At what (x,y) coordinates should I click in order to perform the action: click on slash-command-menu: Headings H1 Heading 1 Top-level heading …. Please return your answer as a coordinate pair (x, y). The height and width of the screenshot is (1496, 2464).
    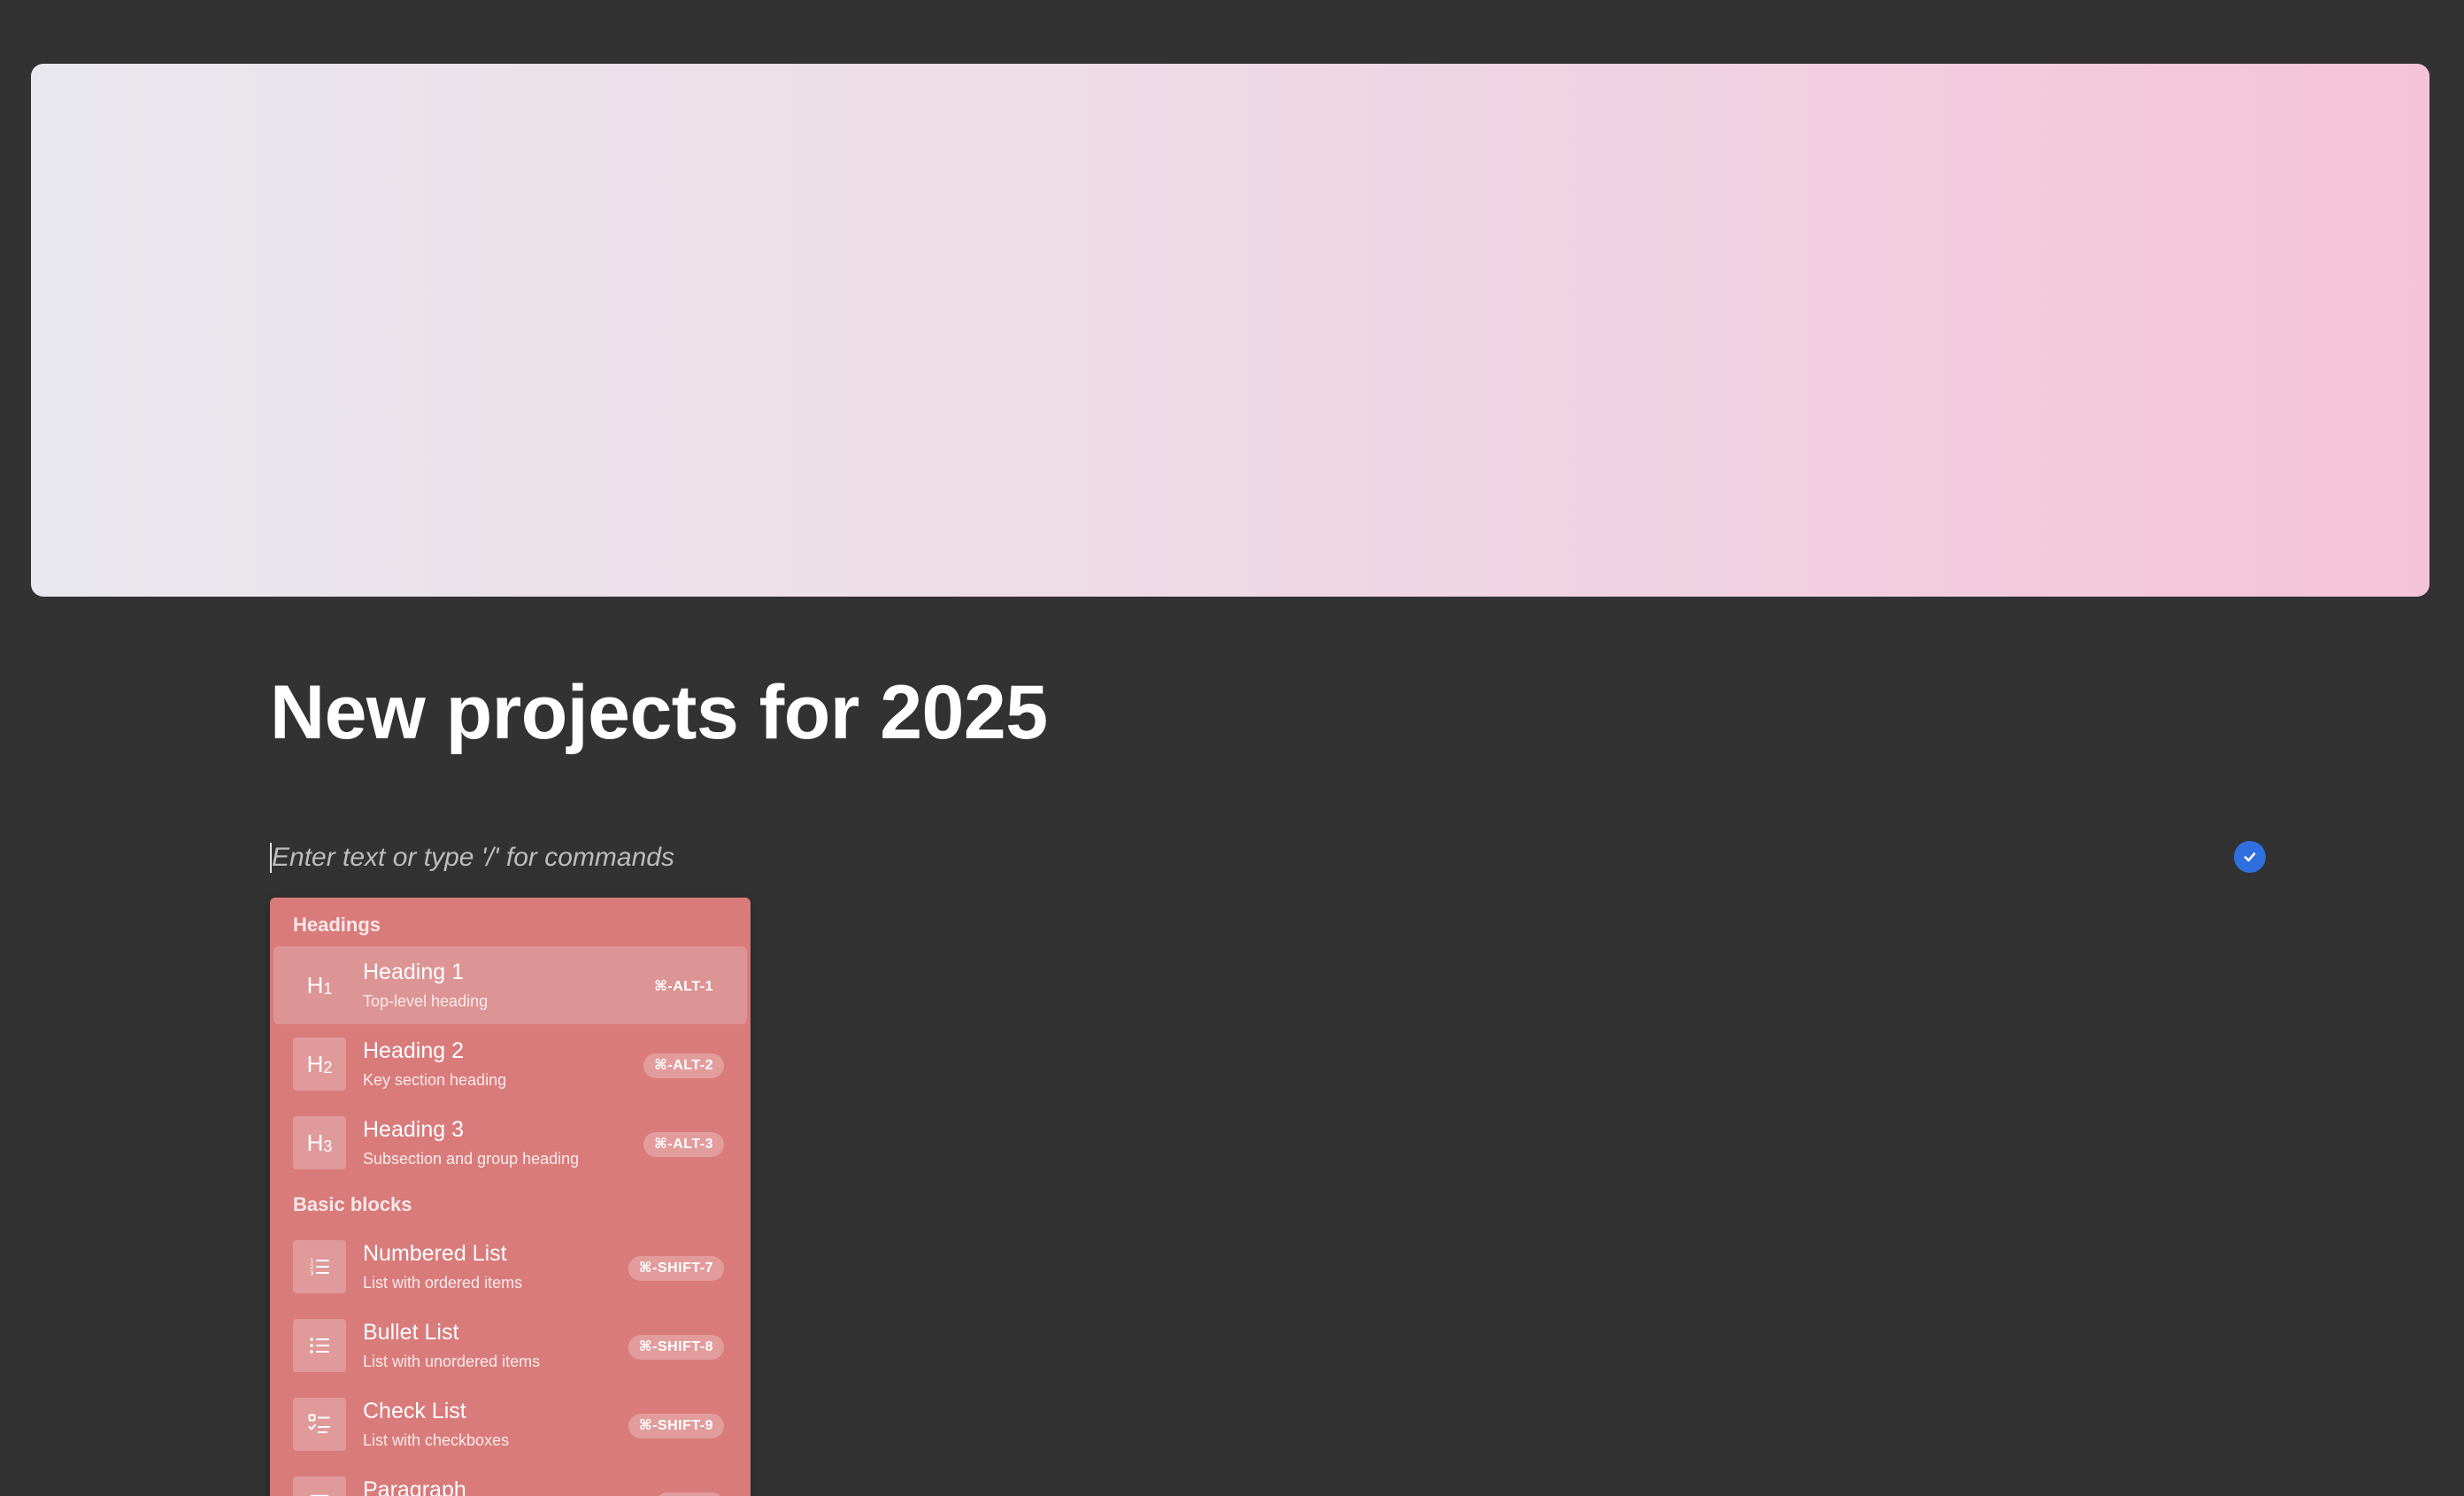
    Looking at the image, I should click on (510, 1197).